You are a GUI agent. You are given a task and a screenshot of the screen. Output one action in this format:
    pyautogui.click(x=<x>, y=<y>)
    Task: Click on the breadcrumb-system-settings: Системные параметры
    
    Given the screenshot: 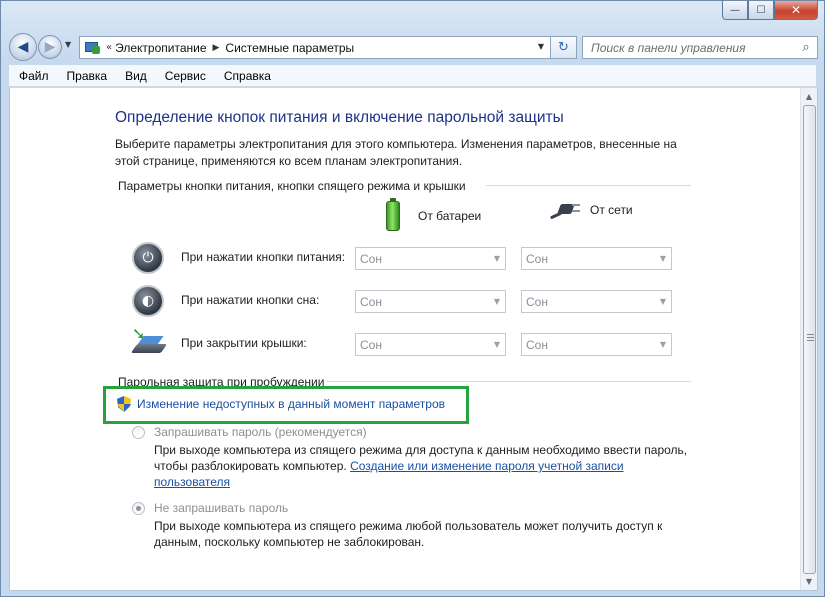 What is the action you would take?
    pyautogui.click(x=289, y=48)
    